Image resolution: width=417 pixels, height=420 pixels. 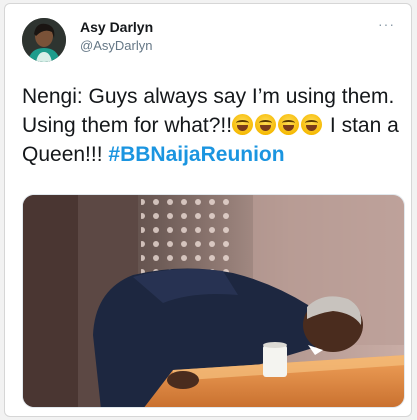 What do you see at coordinates (116, 27) in the screenshot?
I see `author-name: Asy Darlyn` at bounding box center [116, 27].